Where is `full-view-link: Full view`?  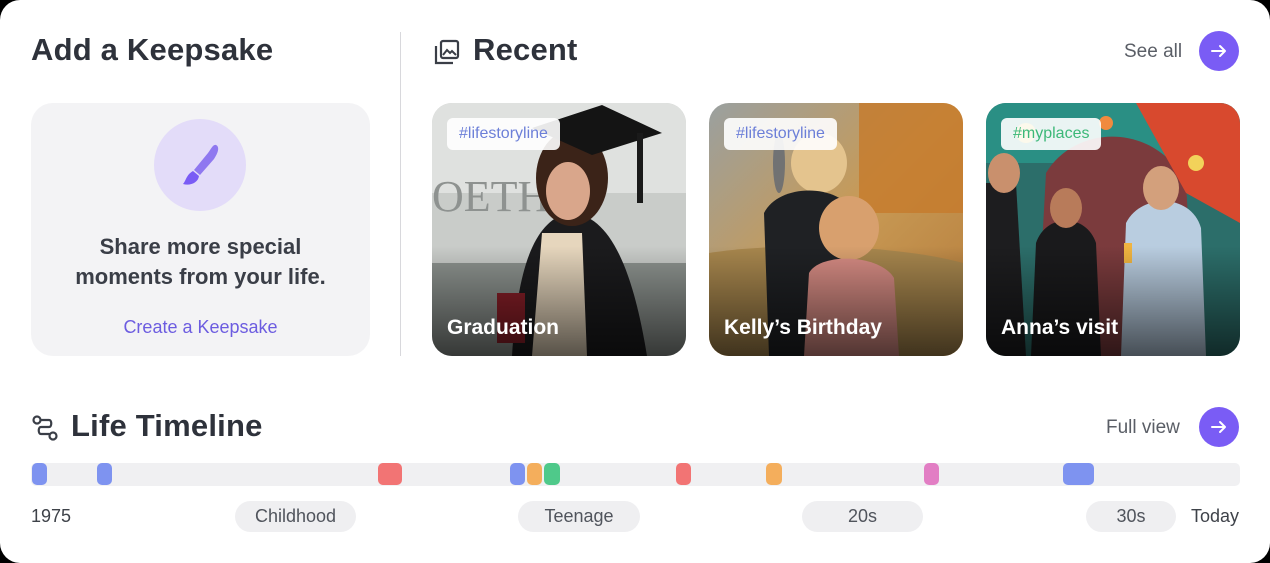 full-view-link: Full view is located at coordinates (1143, 428).